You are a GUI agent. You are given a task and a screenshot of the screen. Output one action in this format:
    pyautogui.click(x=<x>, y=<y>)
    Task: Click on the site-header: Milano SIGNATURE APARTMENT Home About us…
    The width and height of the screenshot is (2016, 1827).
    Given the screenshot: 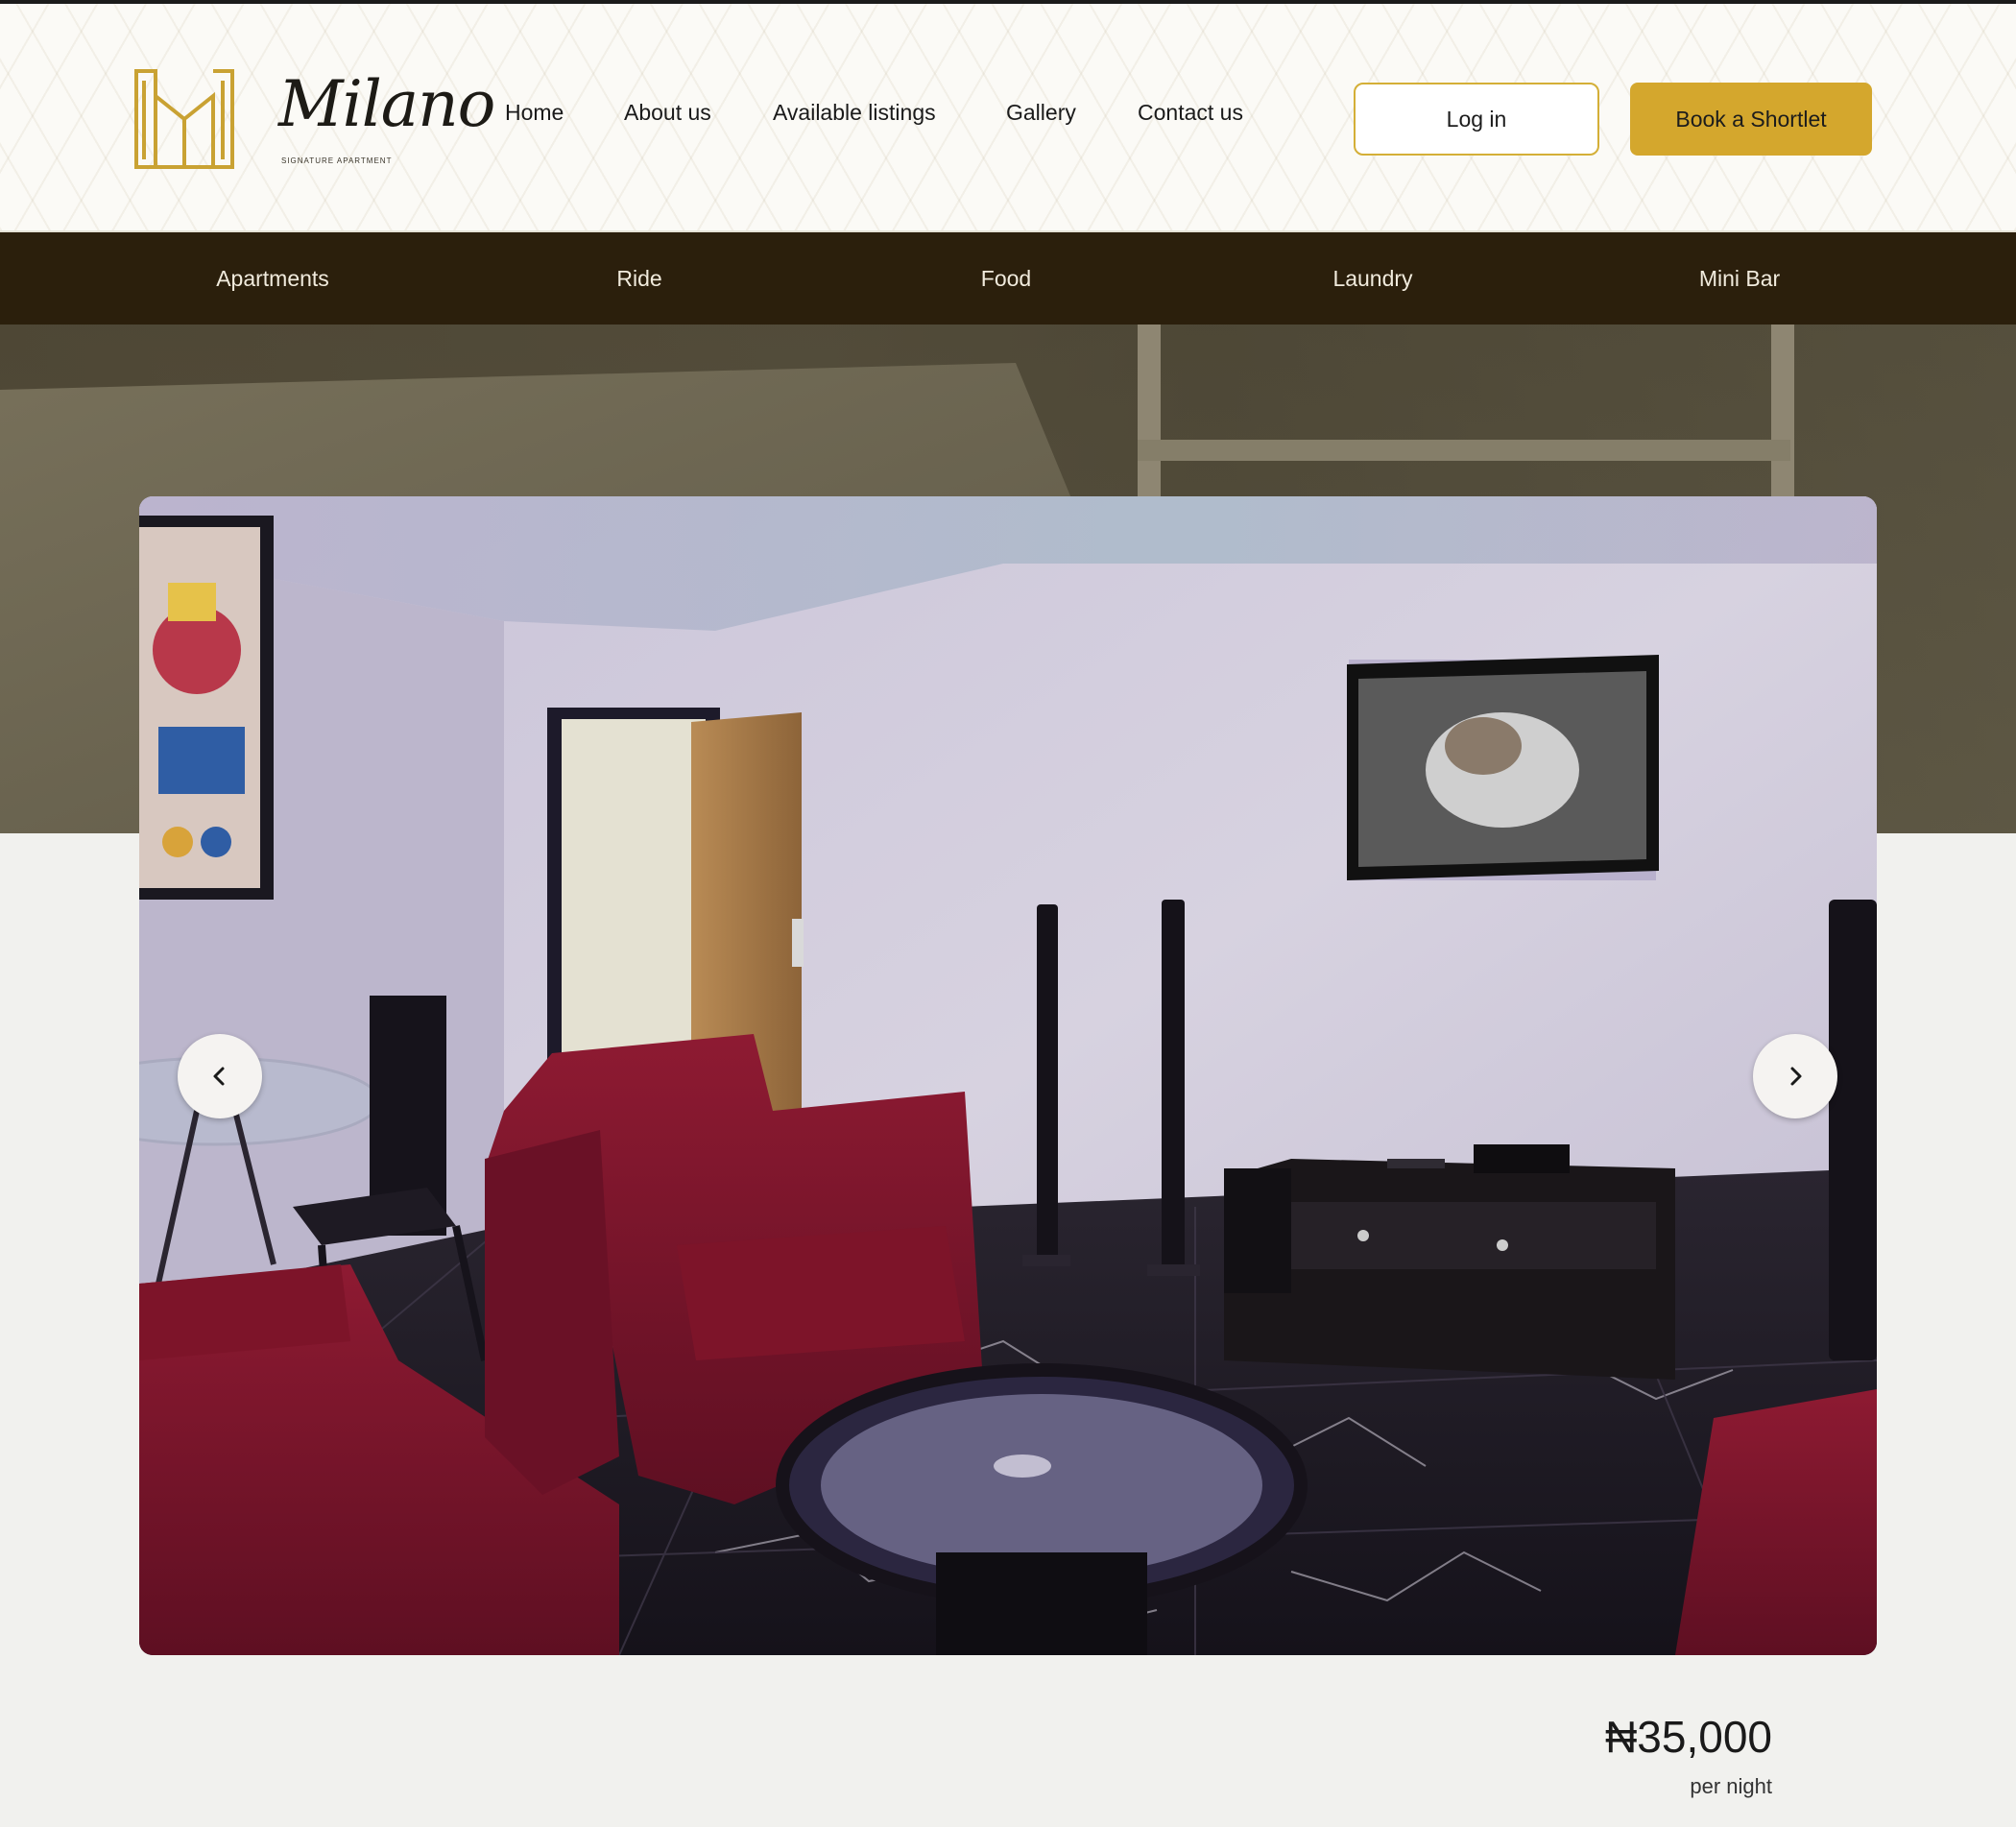 What is the action you would take?
    pyautogui.click(x=1008, y=116)
    